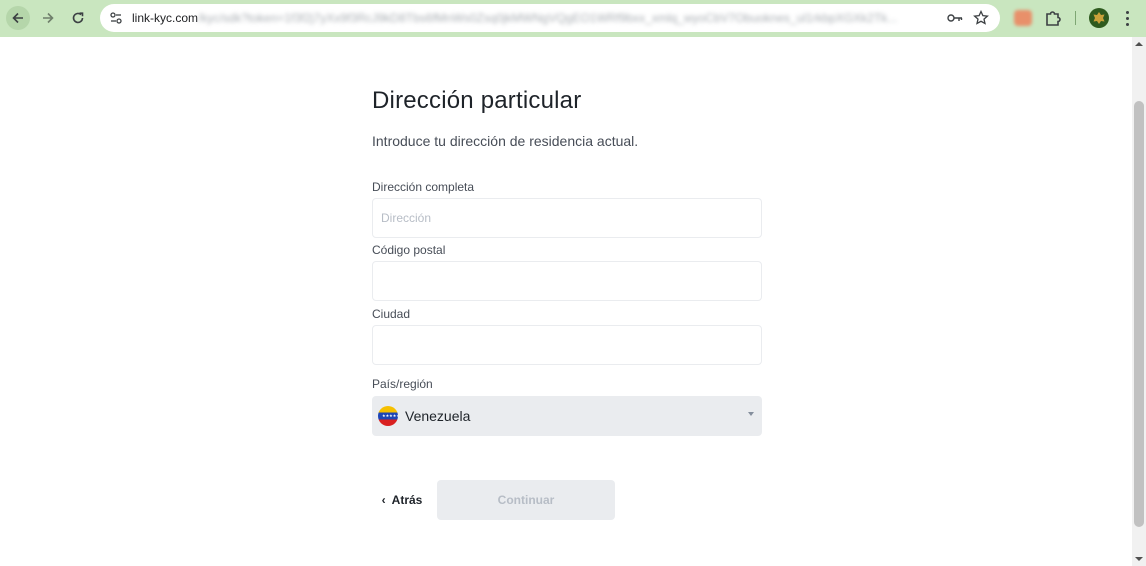  I want to click on toolbar-divider, so click(1075, 18).